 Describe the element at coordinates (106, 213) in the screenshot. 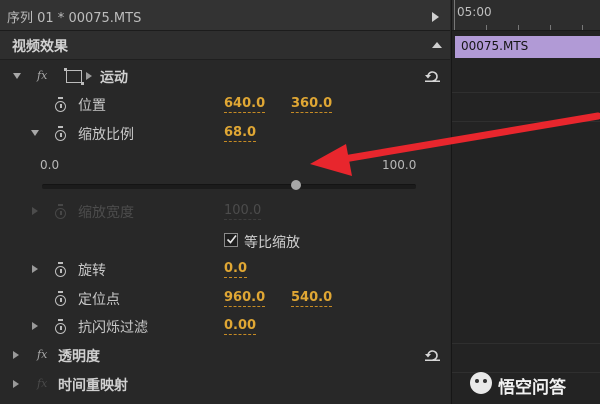

I see `scale-width-label: 缩放宽度` at that location.